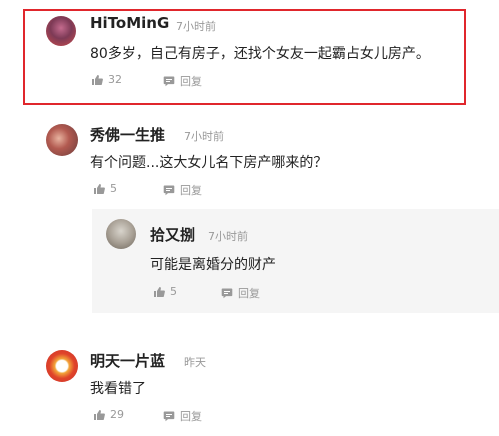  What do you see at coordinates (213, 265) in the screenshot?
I see `comment-text: 可能是离婚分的财产` at bounding box center [213, 265].